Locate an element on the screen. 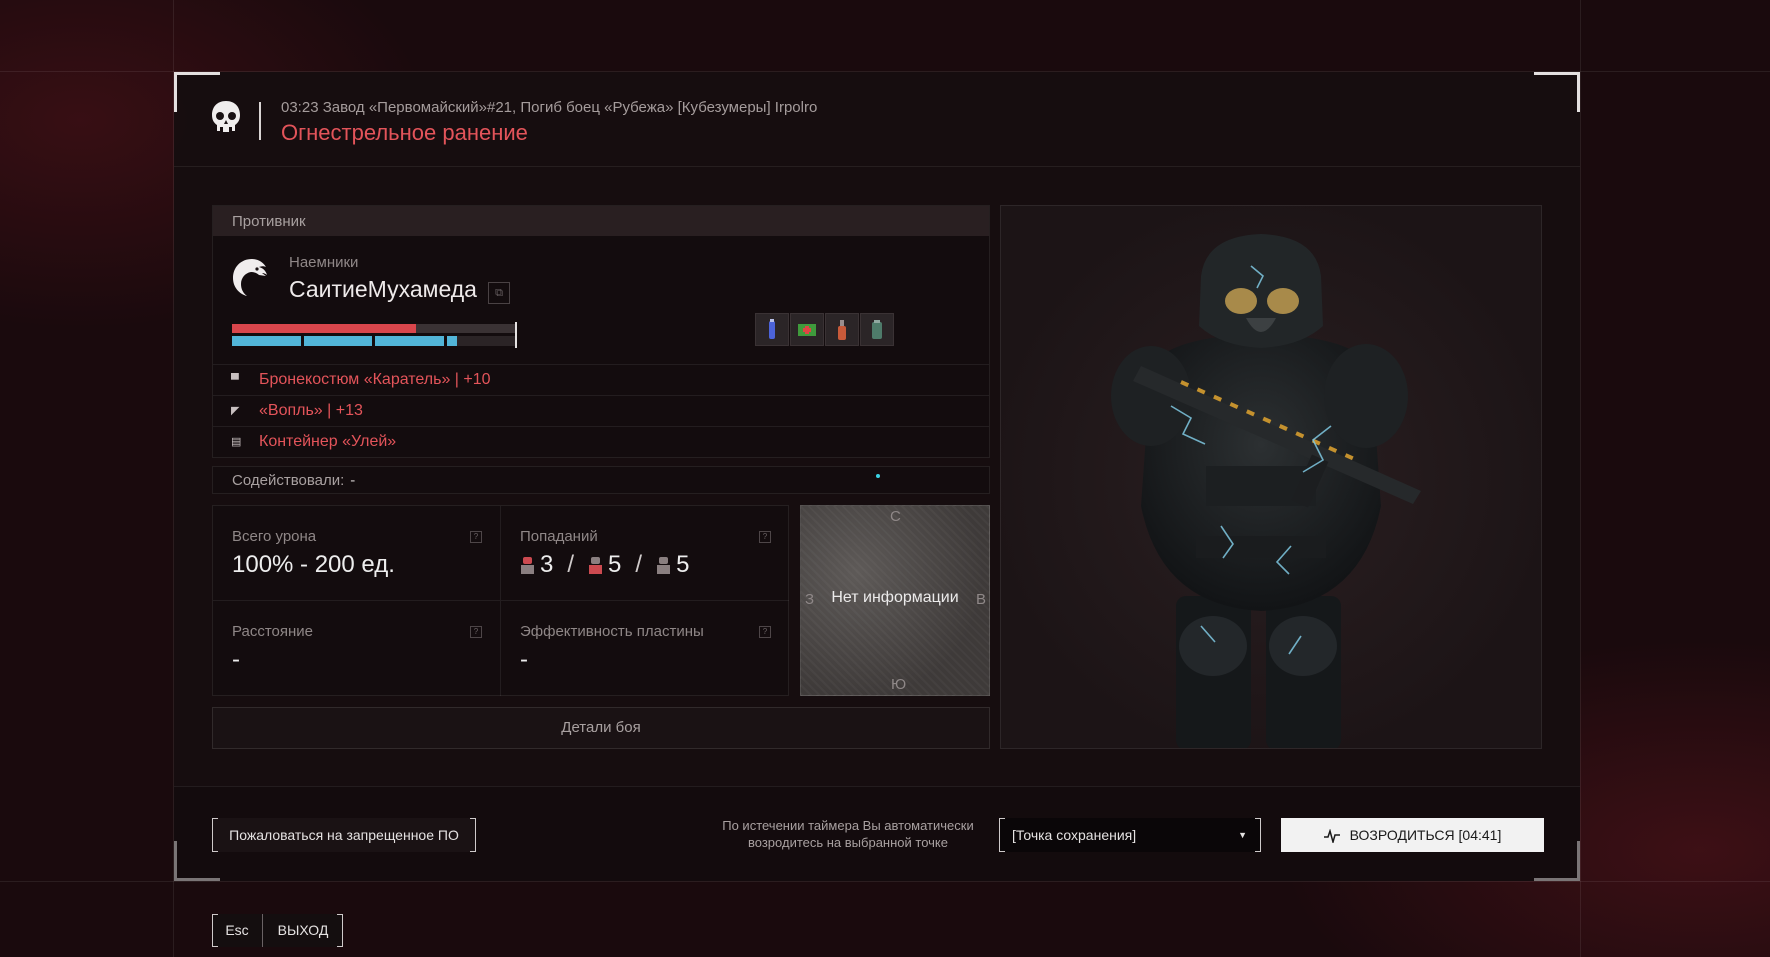  enemy-player-name: СаитиеМухамеда is located at coordinates (383, 289).